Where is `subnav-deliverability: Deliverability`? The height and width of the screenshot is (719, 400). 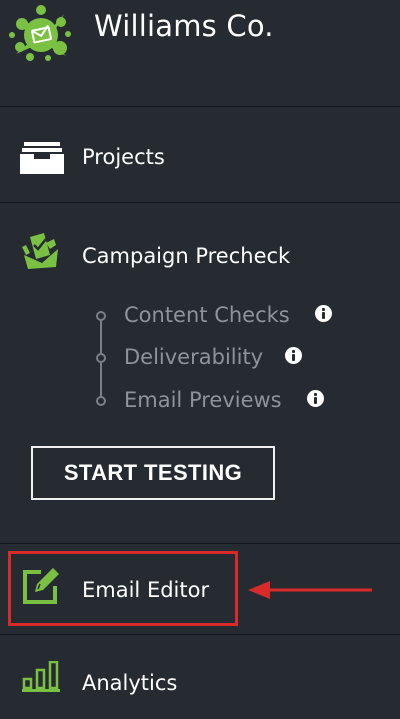 subnav-deliverability: Deliverability is located at coordinates (193, 357).